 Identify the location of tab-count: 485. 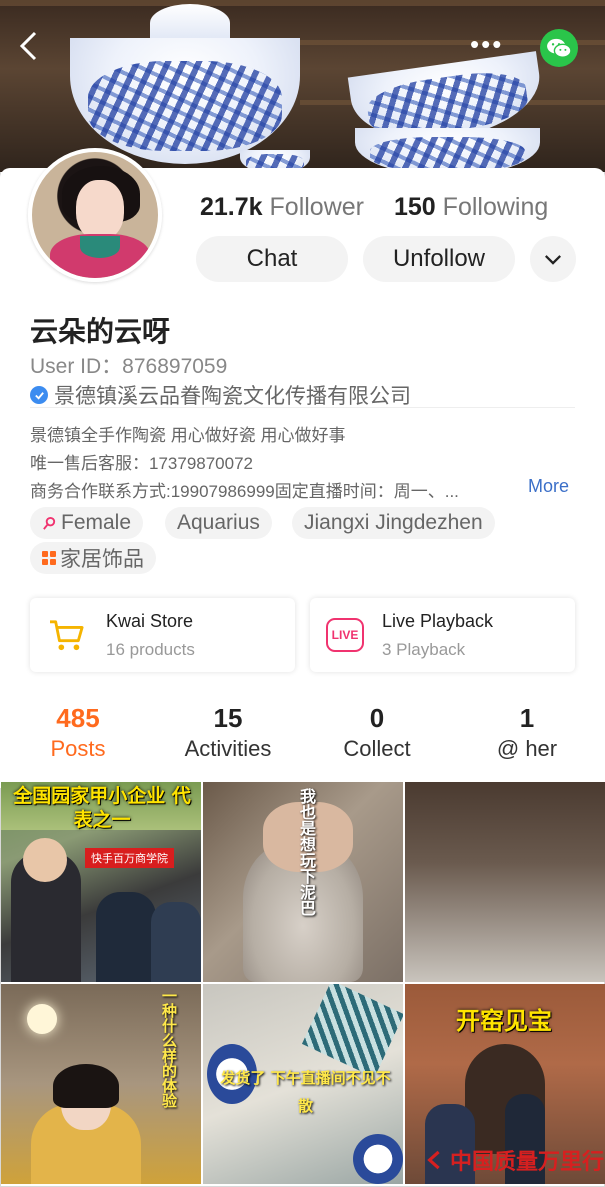
(78, 718).